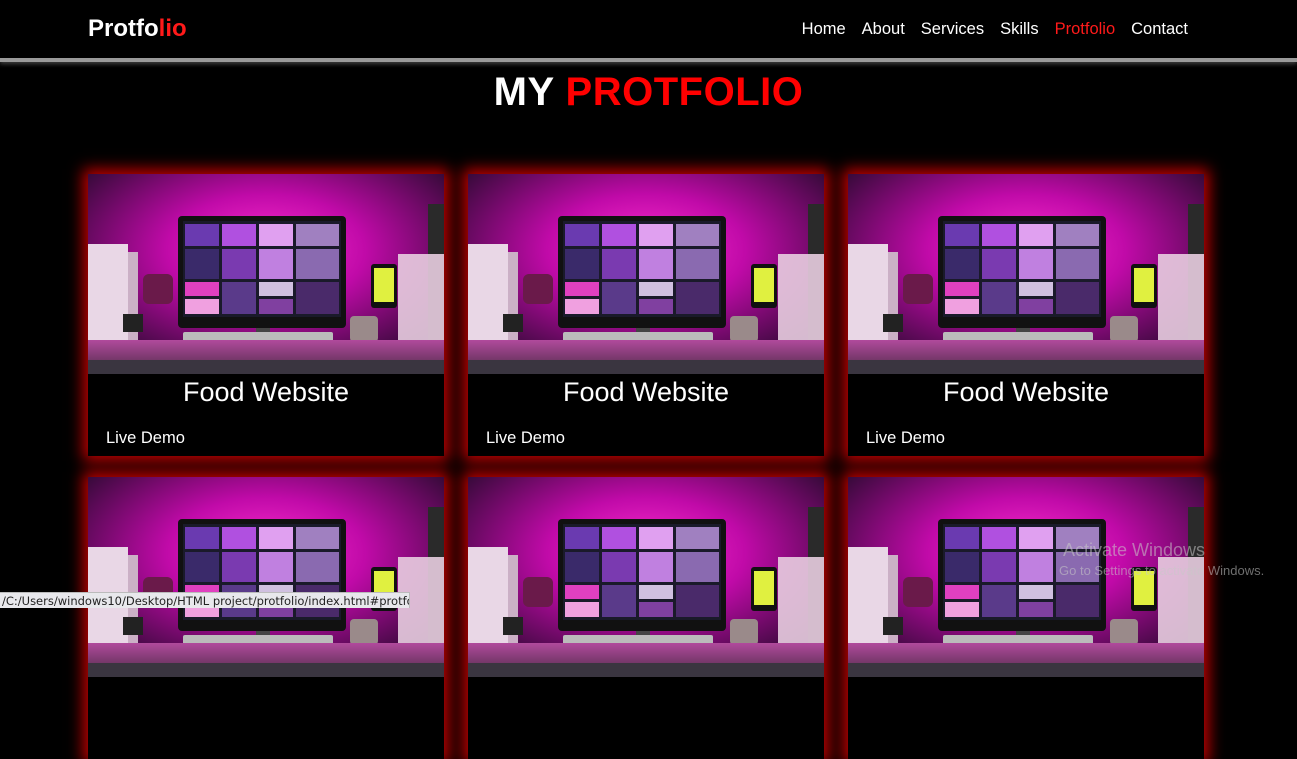 This screenshot has height=759, width=1297. Describe the element at coordinates (523, 92) in the screenshot. I see `section-title-white: MY` at that location.